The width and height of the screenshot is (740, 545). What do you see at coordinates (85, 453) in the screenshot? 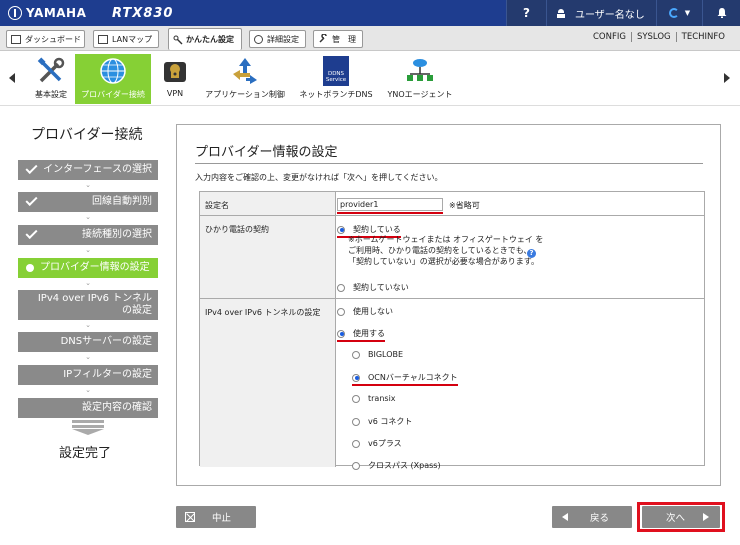
I see `finish-label: 設定完了` at bounding box center [85, 453].